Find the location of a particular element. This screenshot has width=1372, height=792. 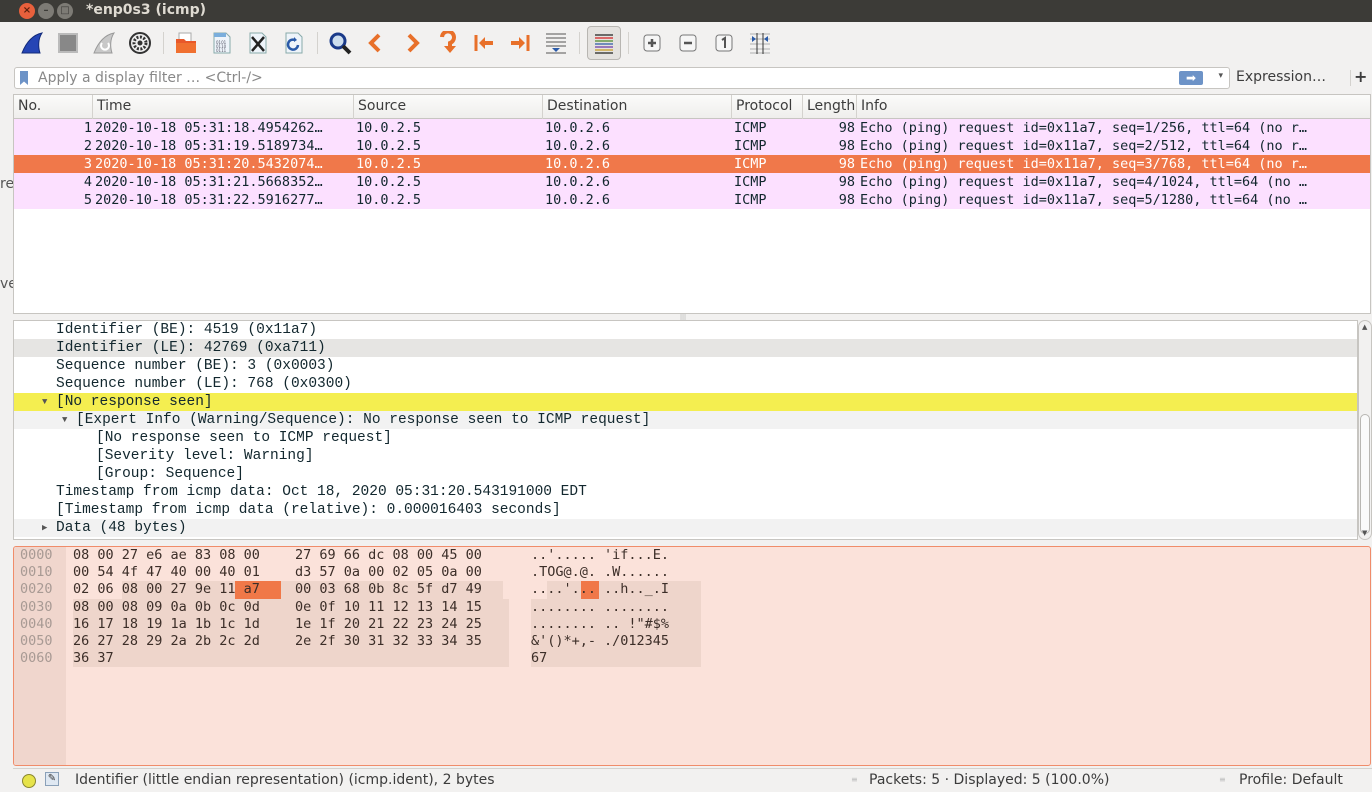

byte-offset: 0020 is located at coordinates (36, 589).